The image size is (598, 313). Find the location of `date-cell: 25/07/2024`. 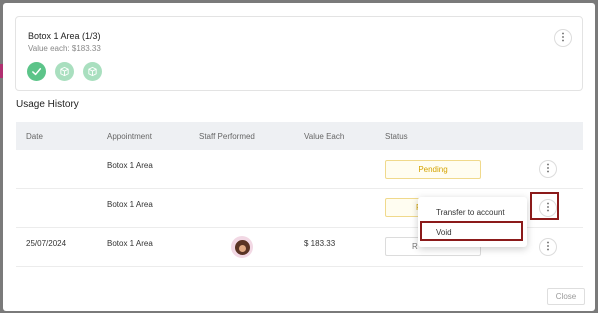

date-cell: 25/07/2024 is located at coordinates (46, 243).